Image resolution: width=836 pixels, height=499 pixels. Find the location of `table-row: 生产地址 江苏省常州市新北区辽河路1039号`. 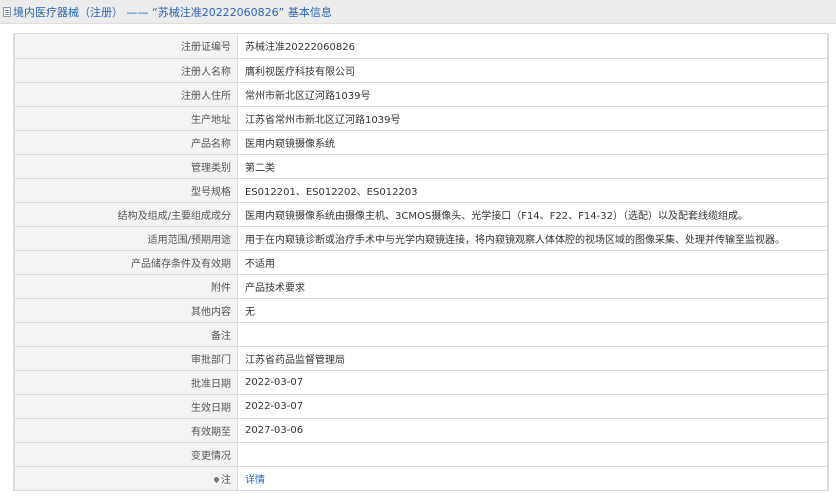

table-row: 生产地址 江苏省常州市新北区辽河路1039号 is located at coordinates (421, 118).